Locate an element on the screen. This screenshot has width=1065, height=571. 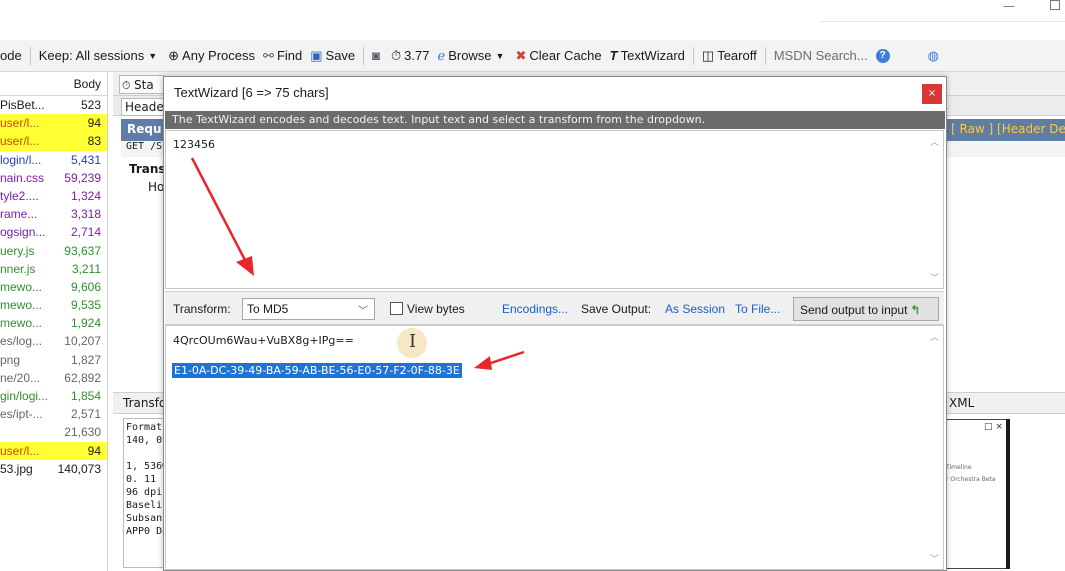
output-scrollbar: ︿ ﹀ is located at coordinates (934, 447).